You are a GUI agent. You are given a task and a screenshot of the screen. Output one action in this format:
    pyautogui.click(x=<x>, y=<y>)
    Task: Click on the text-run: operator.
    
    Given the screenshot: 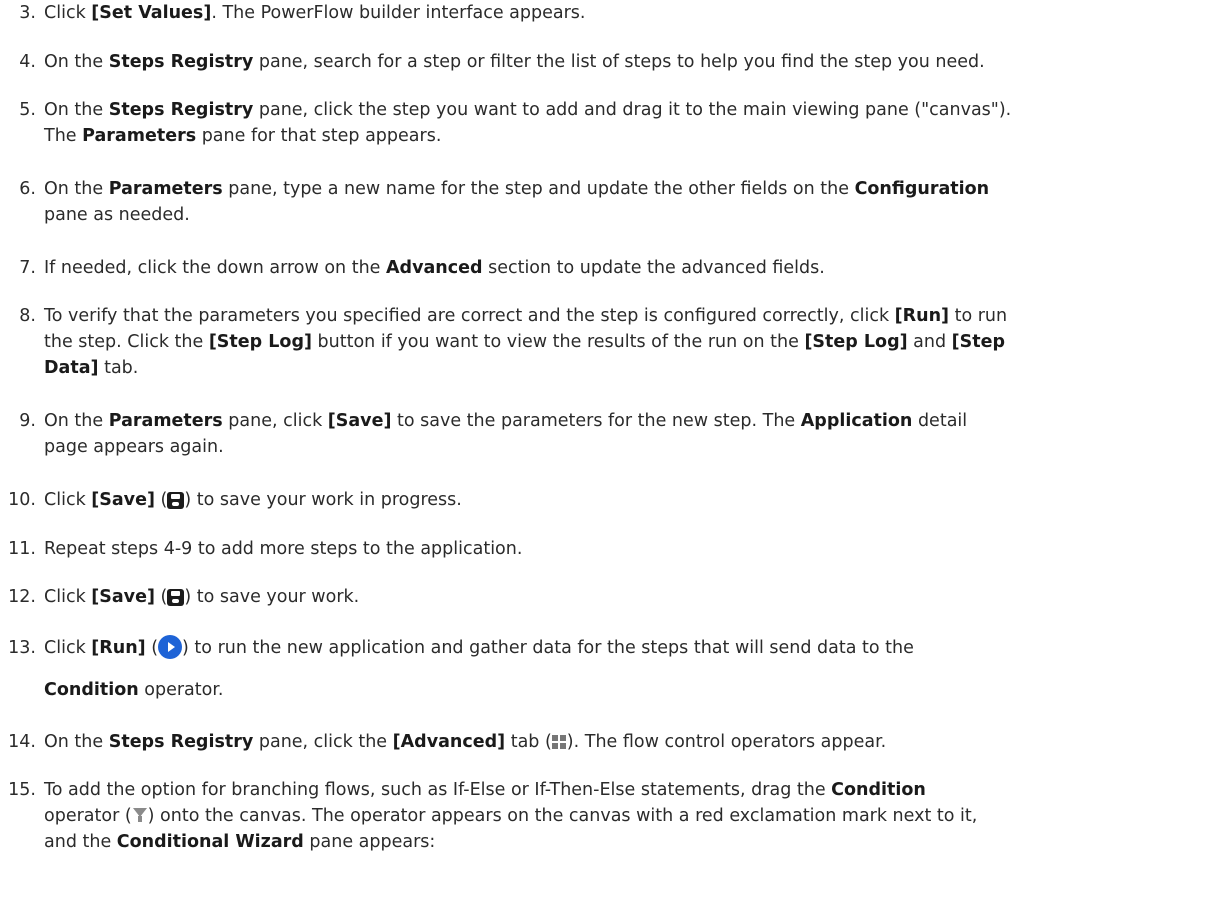 What is the action you would take?
    pyautogui.click(x=181, y=690)
    